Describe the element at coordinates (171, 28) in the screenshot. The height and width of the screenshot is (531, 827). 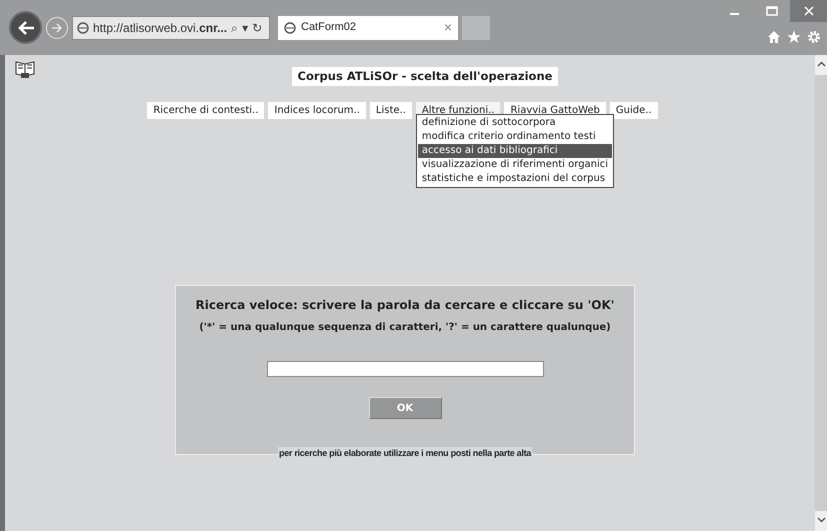
I see `address-bar: http://atlisorweb.ovi.cnr... ⌕ ▾ ↻` at that location.